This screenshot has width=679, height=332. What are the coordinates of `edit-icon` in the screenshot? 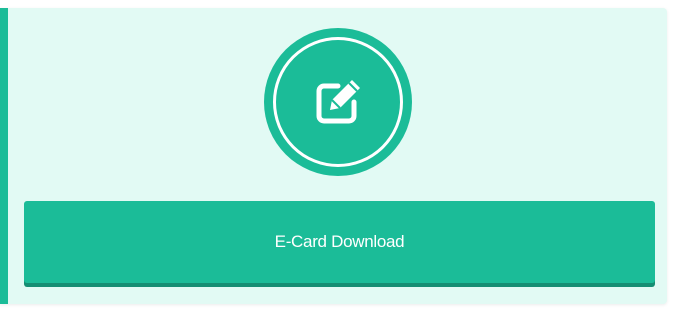 It's located at (338, 102).